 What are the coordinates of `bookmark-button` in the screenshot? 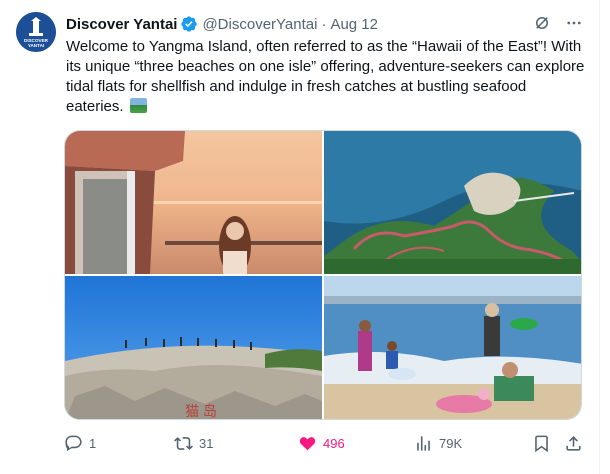 It's located at (541, 443).